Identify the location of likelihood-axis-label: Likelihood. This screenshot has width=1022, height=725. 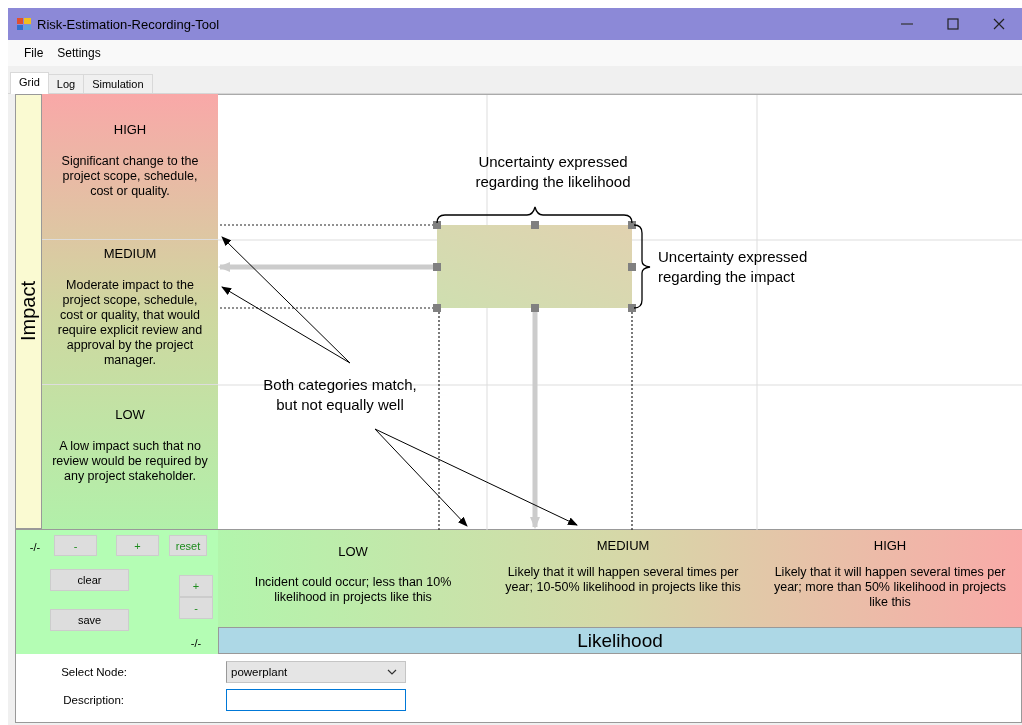
(620, 640).